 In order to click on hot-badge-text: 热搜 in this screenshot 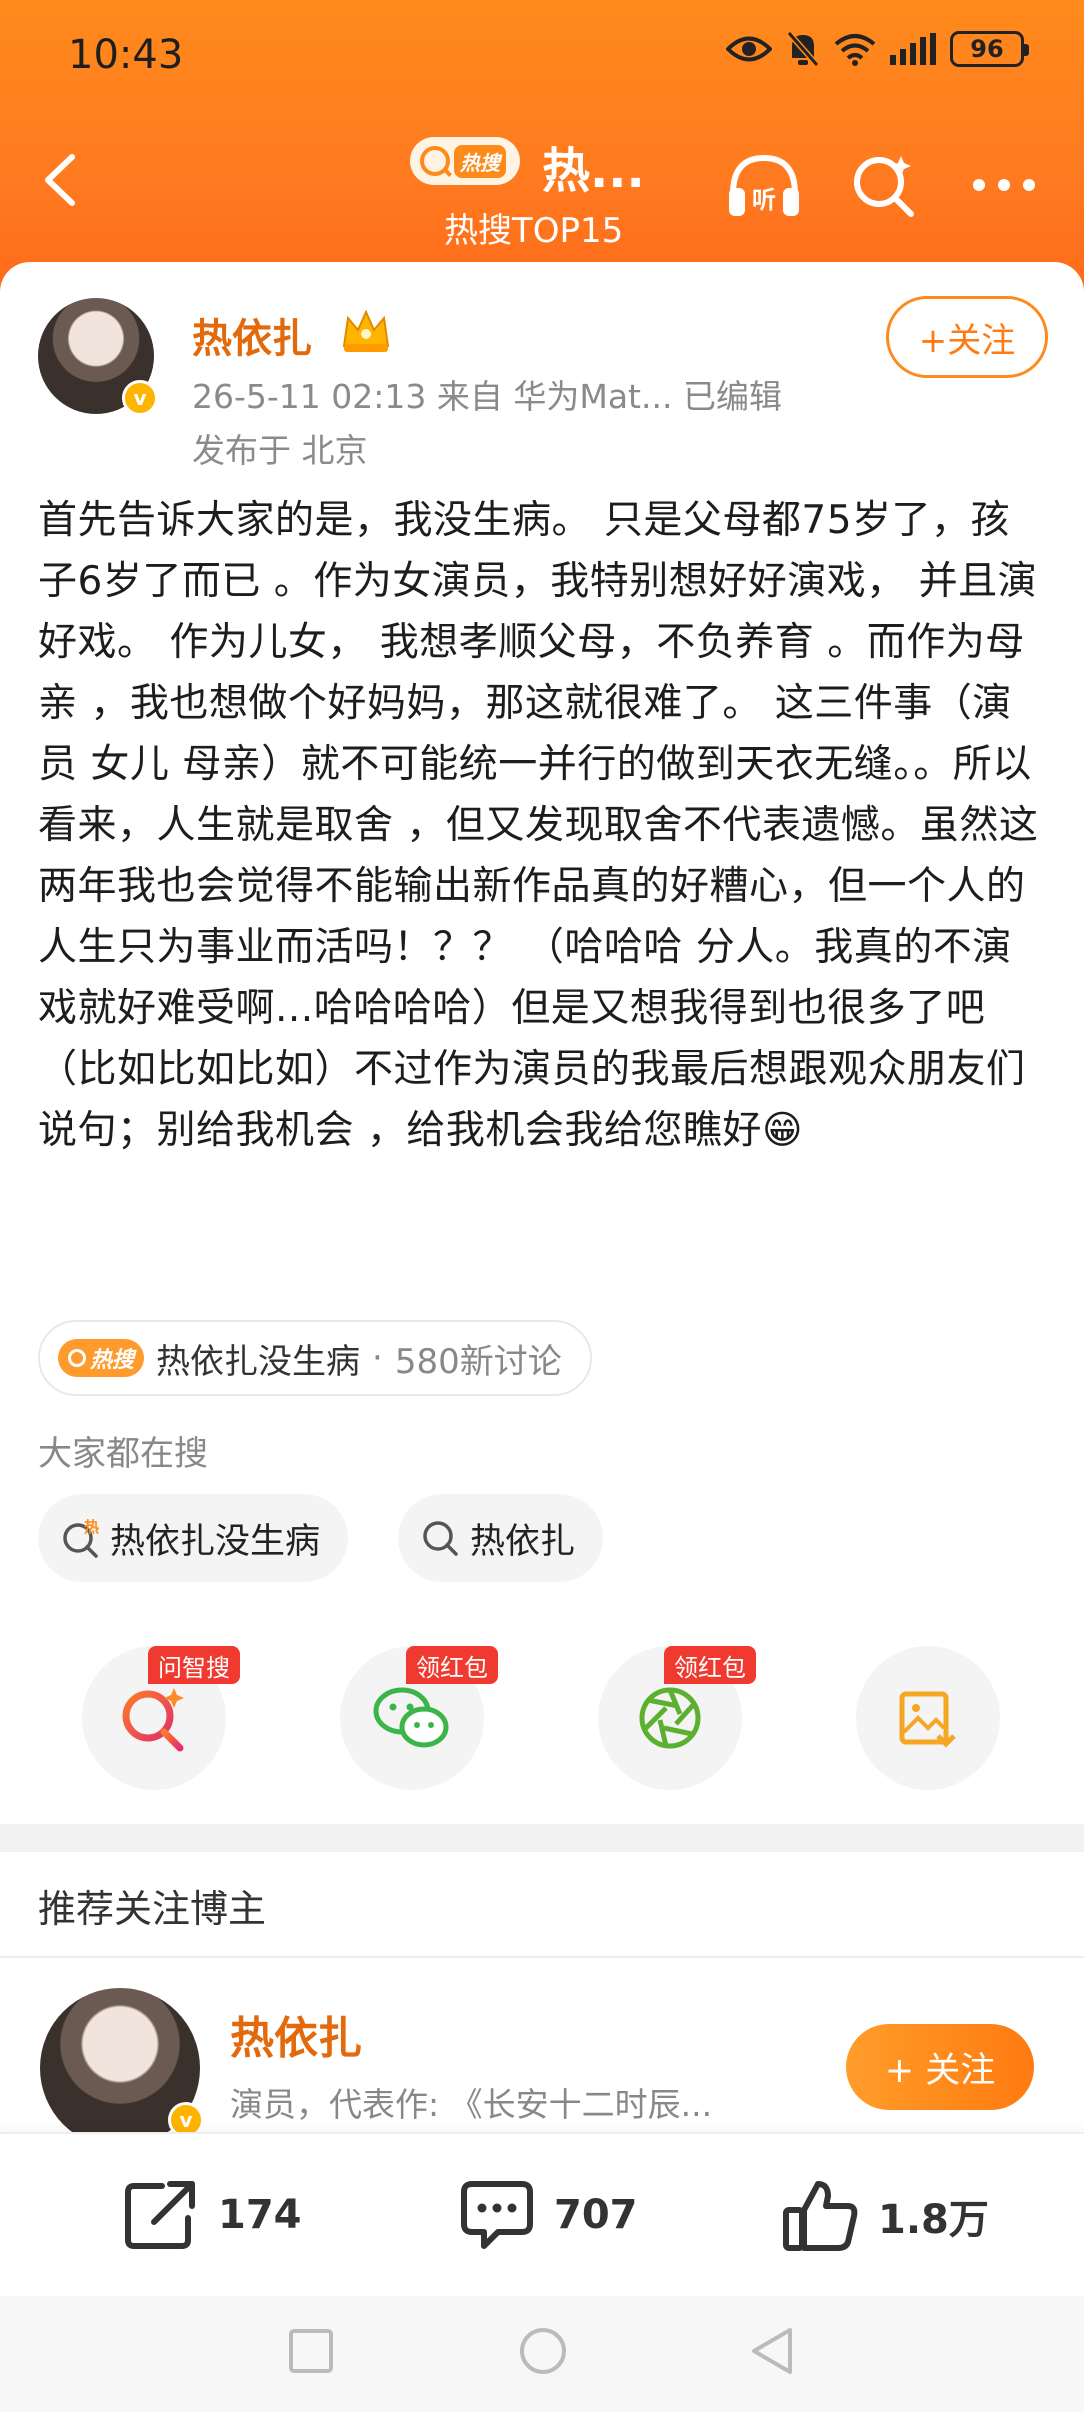, I will do `click(112, 1360)`.